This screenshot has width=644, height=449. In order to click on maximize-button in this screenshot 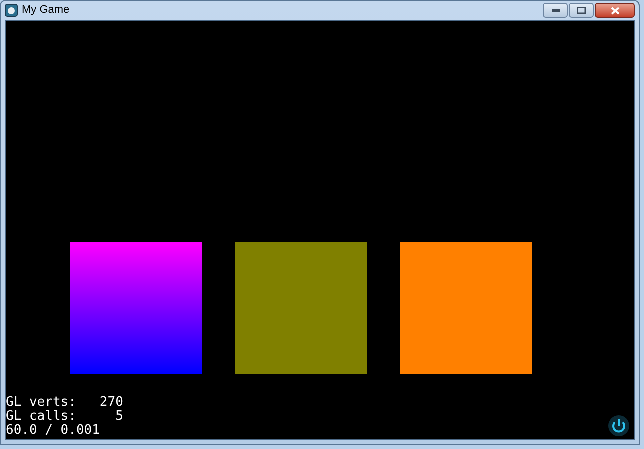, I will do `click(581, 10)`.